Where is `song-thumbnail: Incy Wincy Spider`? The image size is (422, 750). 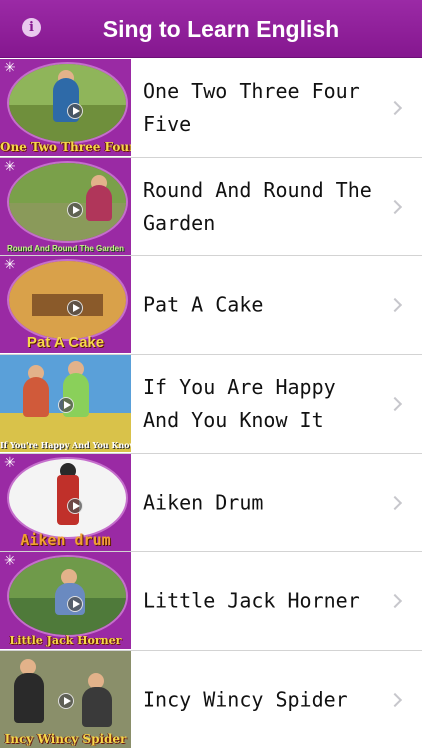
song-thumbnail: Incy Wincy Spider is located at coordinates (65, 700).